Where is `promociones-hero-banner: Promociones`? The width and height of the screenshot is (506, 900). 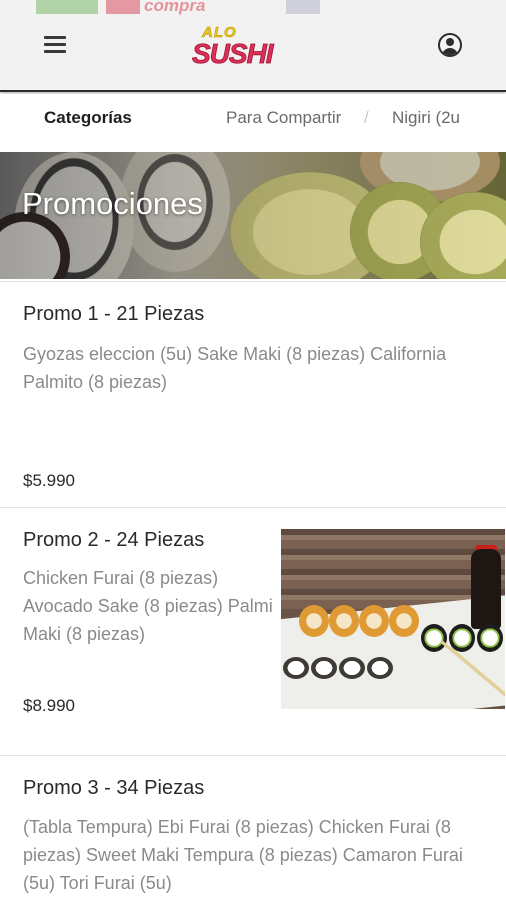
promociones-hero-banner: Promociones is located at coordinates (253, 215).